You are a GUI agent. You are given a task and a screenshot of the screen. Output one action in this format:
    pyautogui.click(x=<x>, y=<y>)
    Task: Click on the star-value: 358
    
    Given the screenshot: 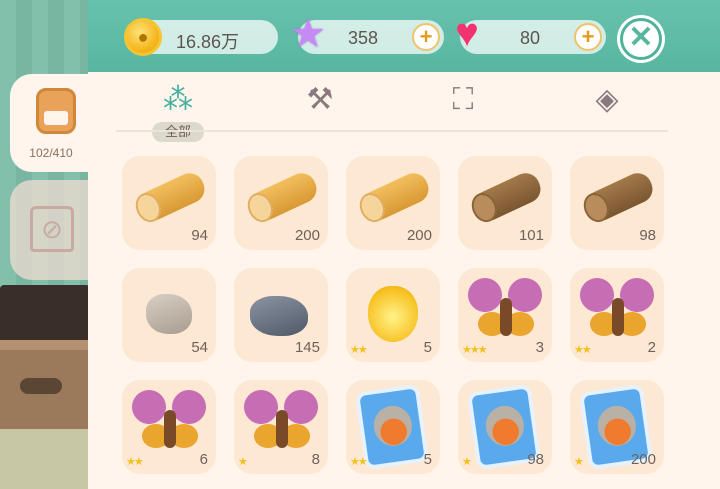 What is the action you would take?
    pyautogui.click(x=363, y=38)
    